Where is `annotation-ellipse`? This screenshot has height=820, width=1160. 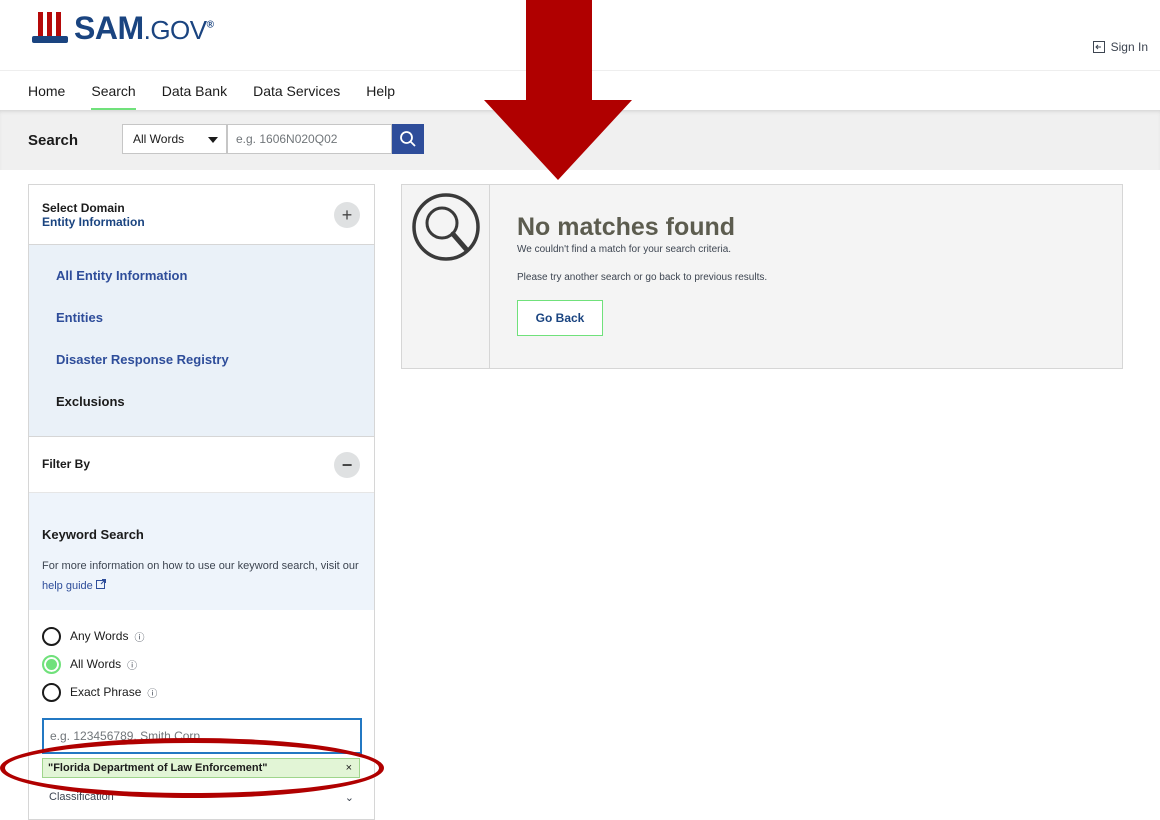 annotation-ellipse is located at coordinates (192, 768).